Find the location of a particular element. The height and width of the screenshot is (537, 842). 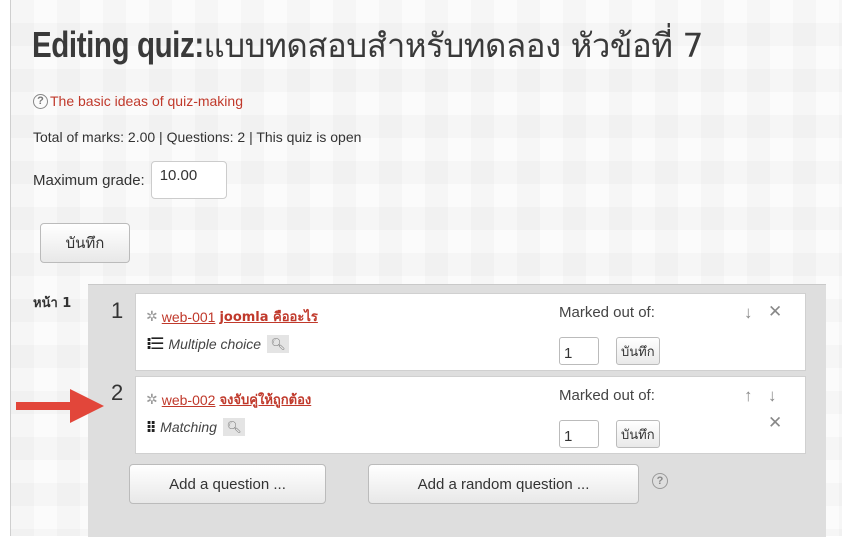

matching-icon: ⁝⁝ is located at coordinates (151, 427).